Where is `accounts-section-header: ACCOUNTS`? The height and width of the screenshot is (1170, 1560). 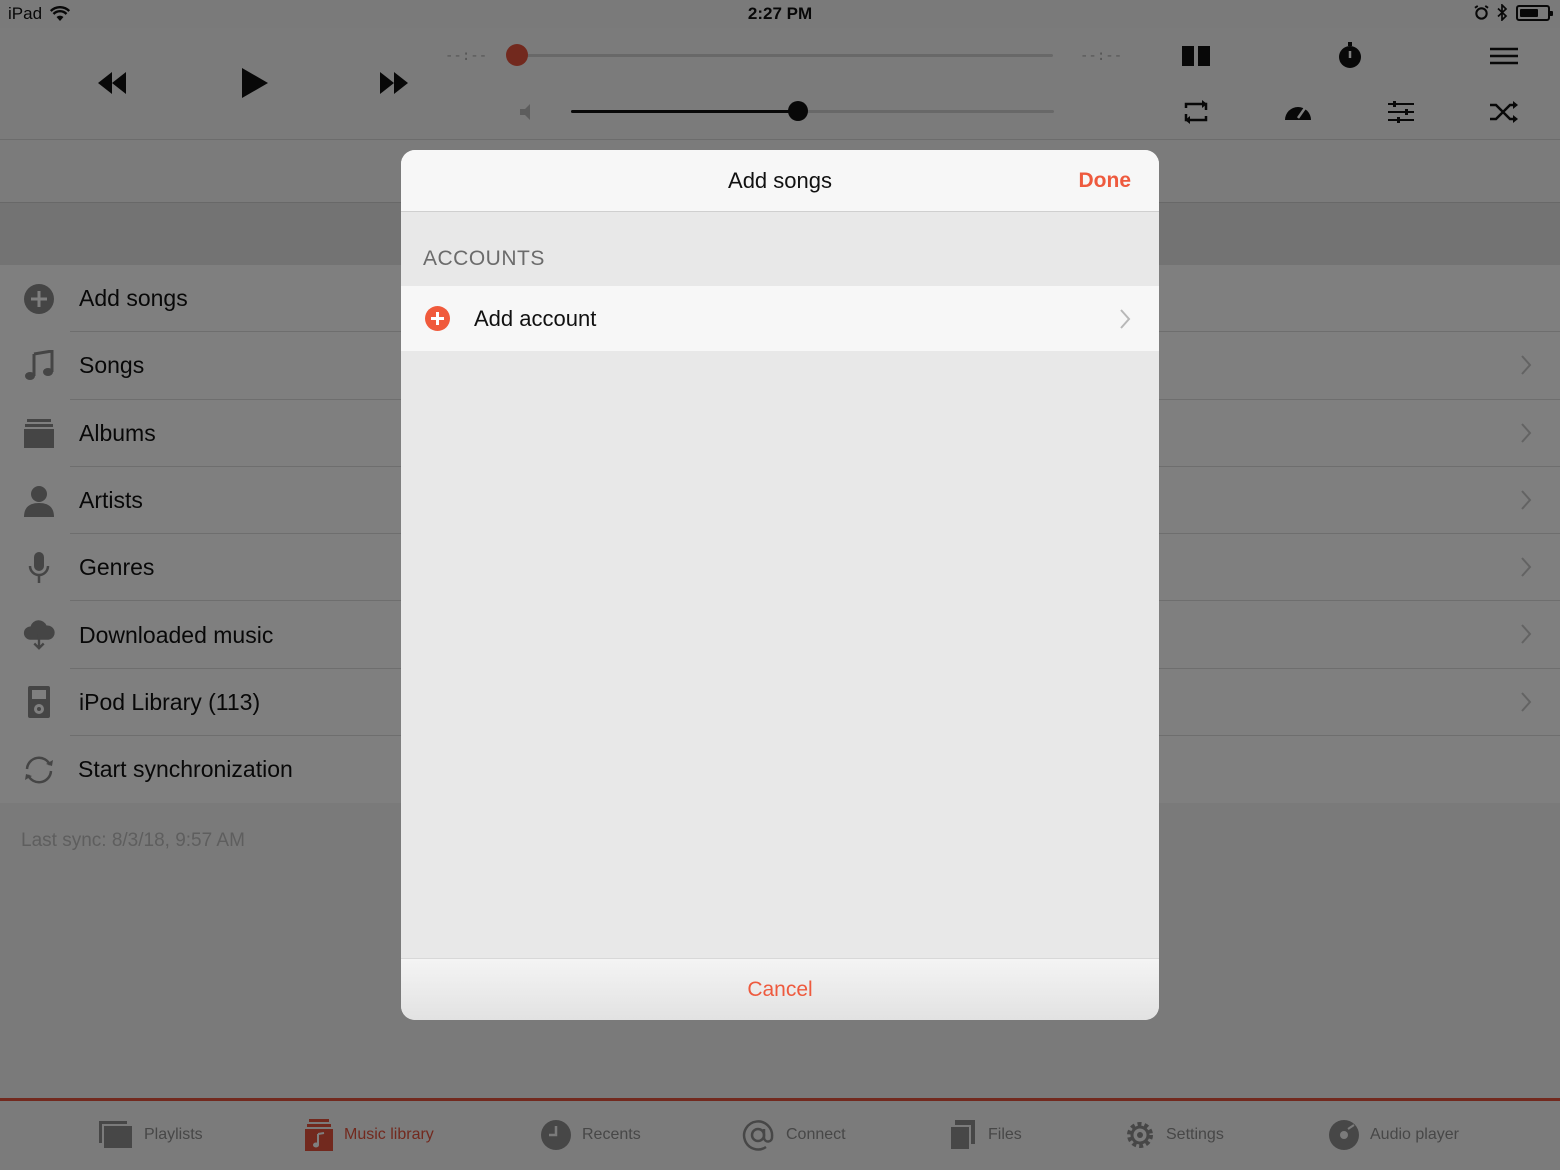 accounts-section-header: ACCOUNTS is located at coordinates (484, 258).